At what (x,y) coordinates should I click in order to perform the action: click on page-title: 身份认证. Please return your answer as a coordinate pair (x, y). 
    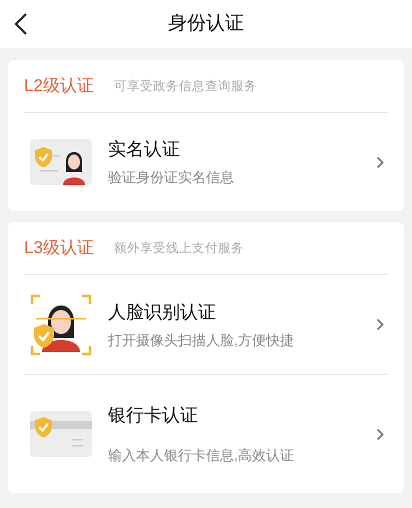
    Looking at the image, I should click on (206, 24).